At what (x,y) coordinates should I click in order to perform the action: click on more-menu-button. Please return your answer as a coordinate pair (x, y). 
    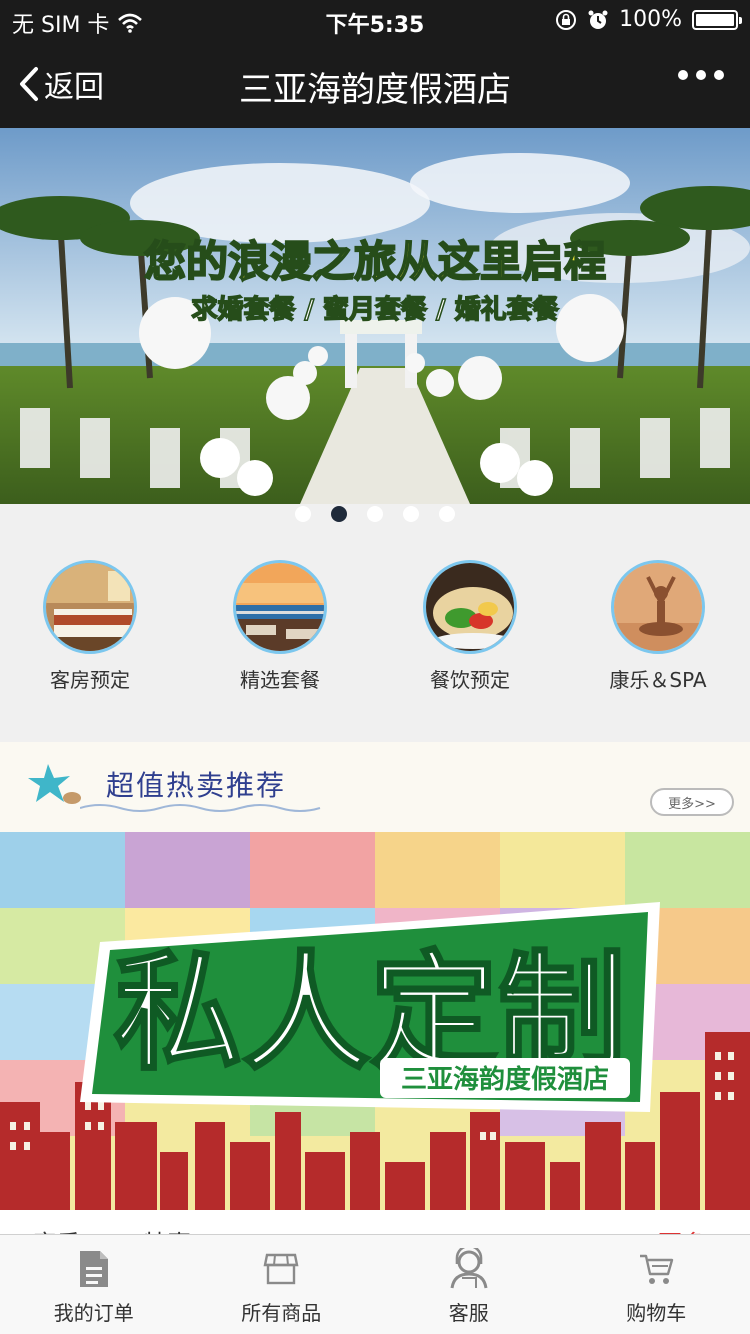
    Looking at the image, I should click on (701, 75).